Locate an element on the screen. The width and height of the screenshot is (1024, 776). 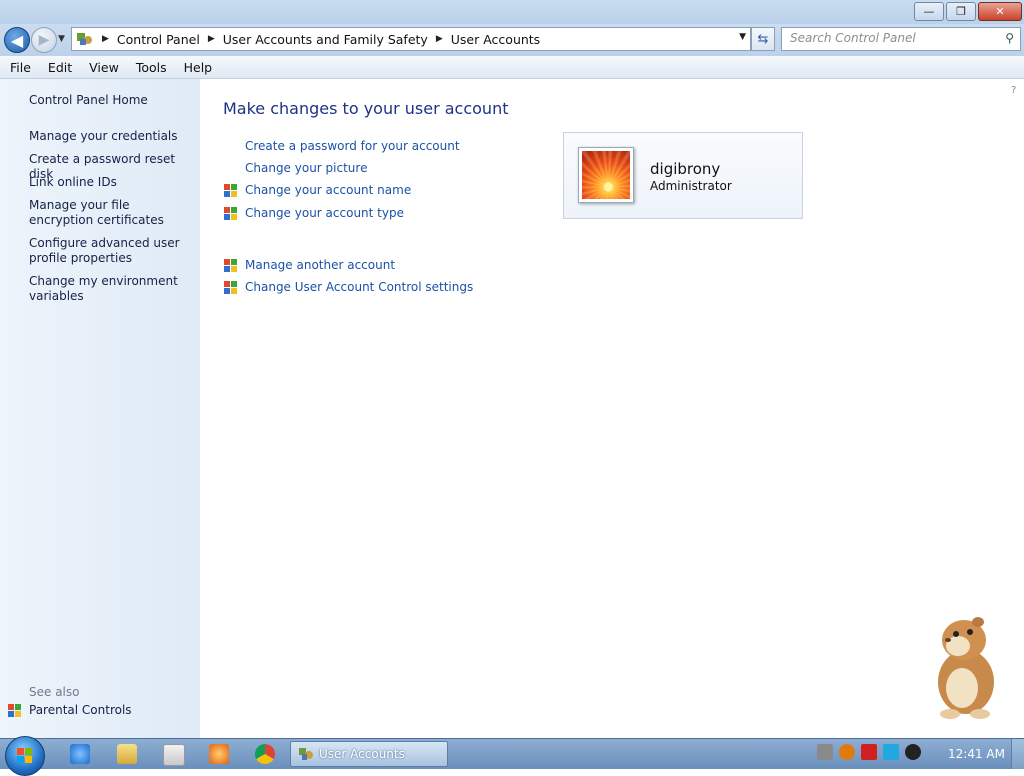
account-role: Administrator is located at coordinates (691, 186).